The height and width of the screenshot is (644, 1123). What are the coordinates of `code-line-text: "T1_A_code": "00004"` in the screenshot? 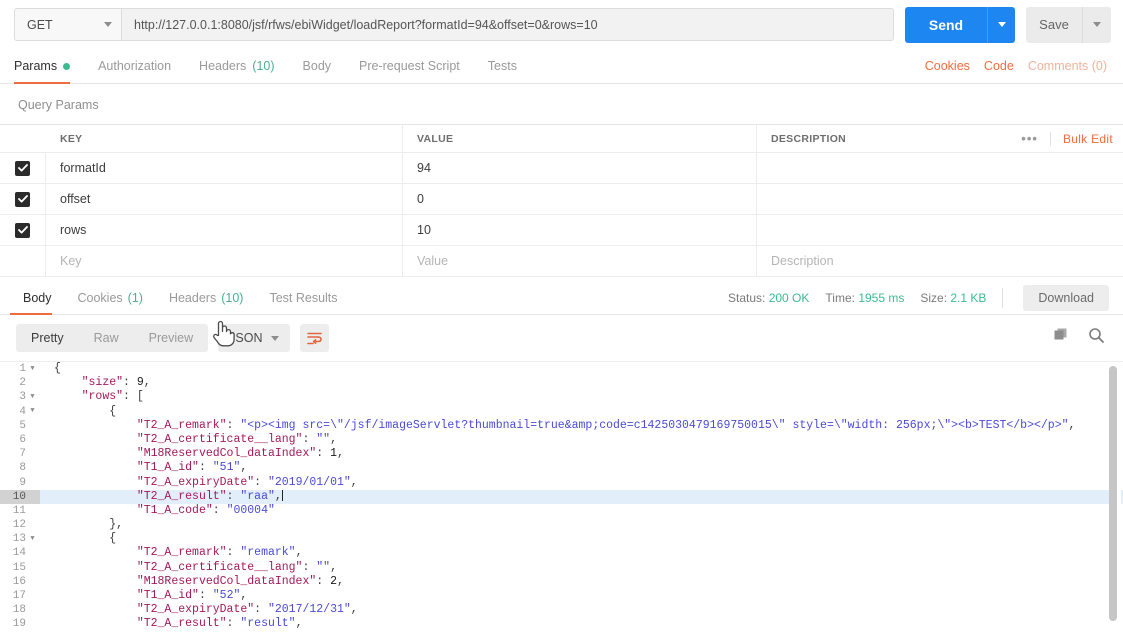 It's located at (205, 510).